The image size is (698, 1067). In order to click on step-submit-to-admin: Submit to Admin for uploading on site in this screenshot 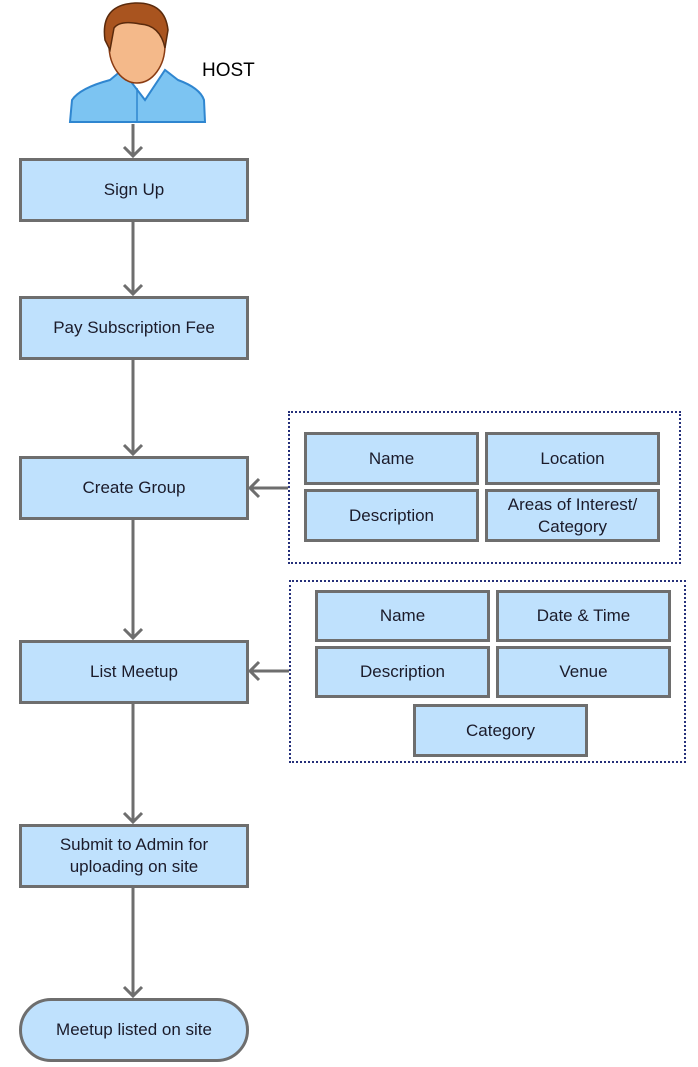, I will do `click(134, 856)`.